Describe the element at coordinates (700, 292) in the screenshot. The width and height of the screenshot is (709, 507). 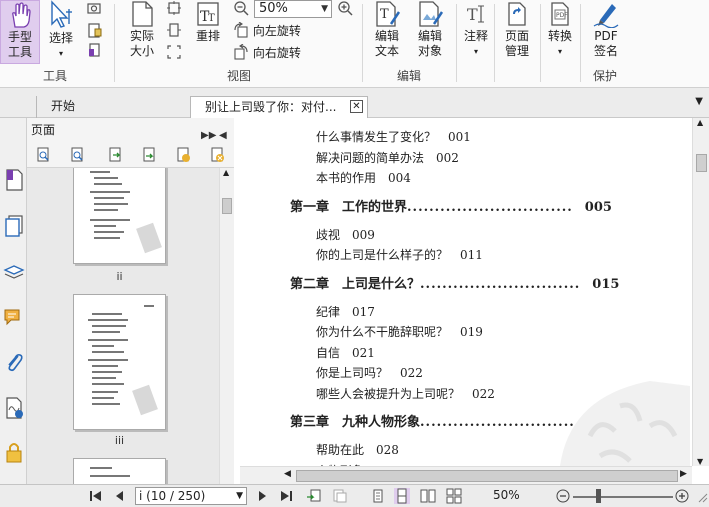
I see `document-vertical-scrollbar: ▲ ▼` at that location.